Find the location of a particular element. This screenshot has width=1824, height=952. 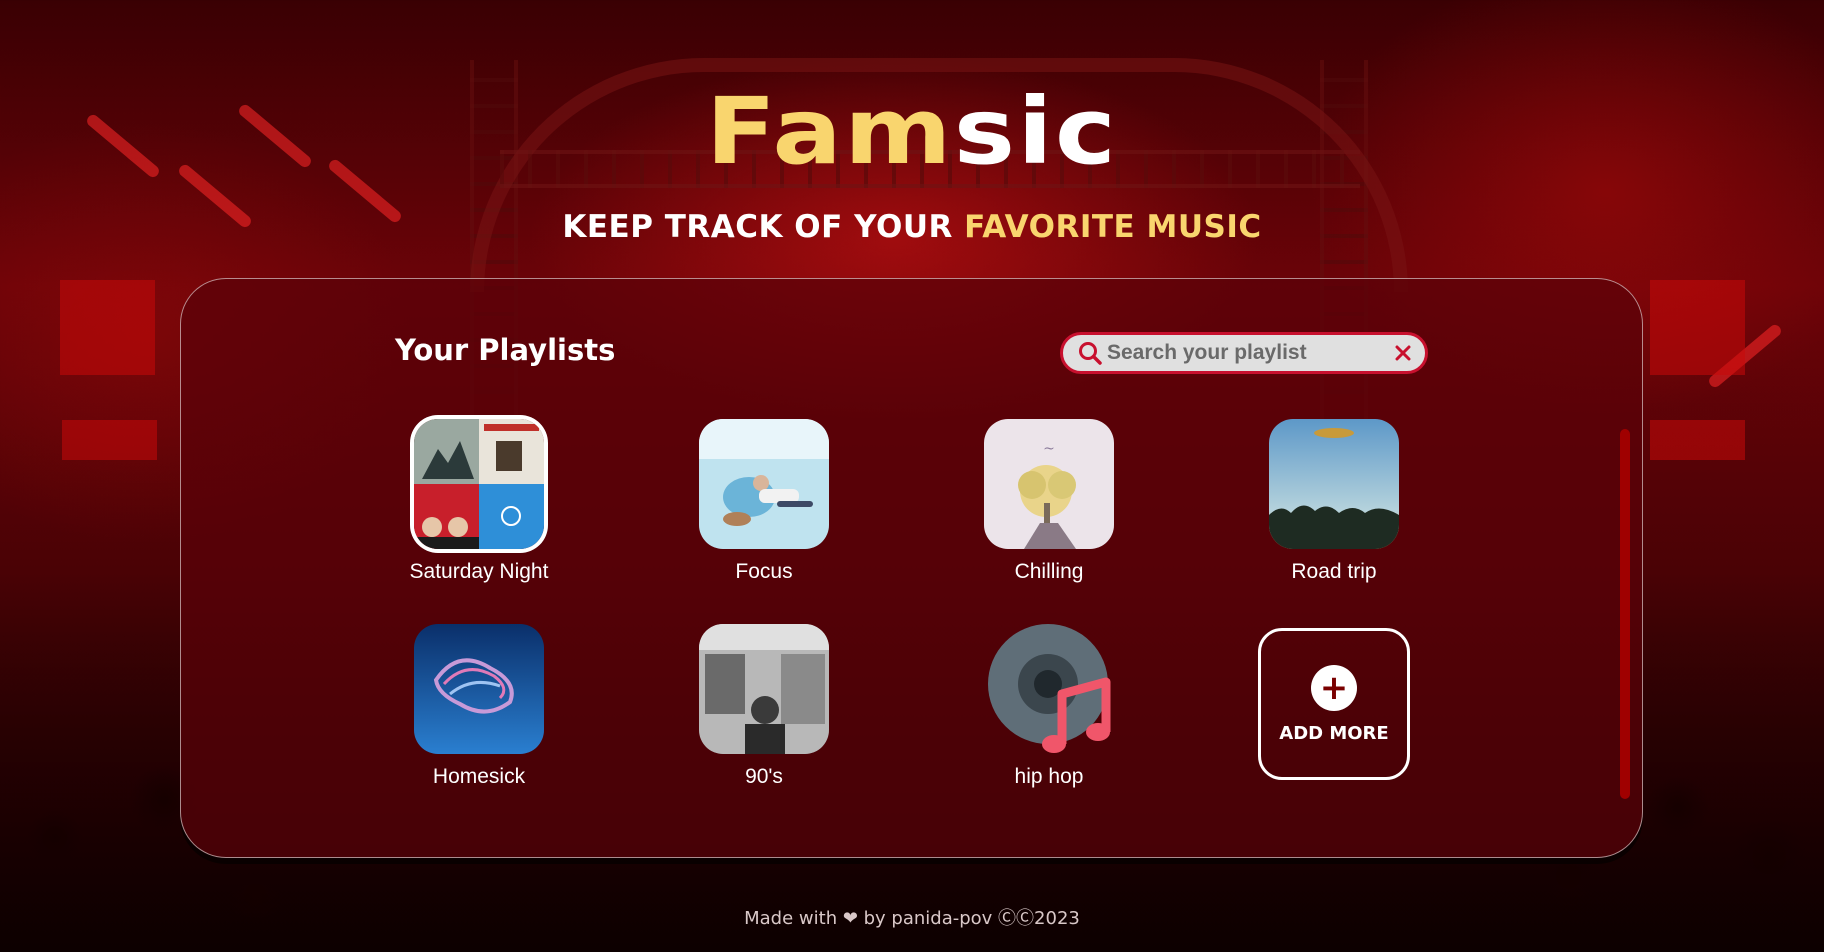

logo-text-accent: Fam is located at coordinates (829, 131).